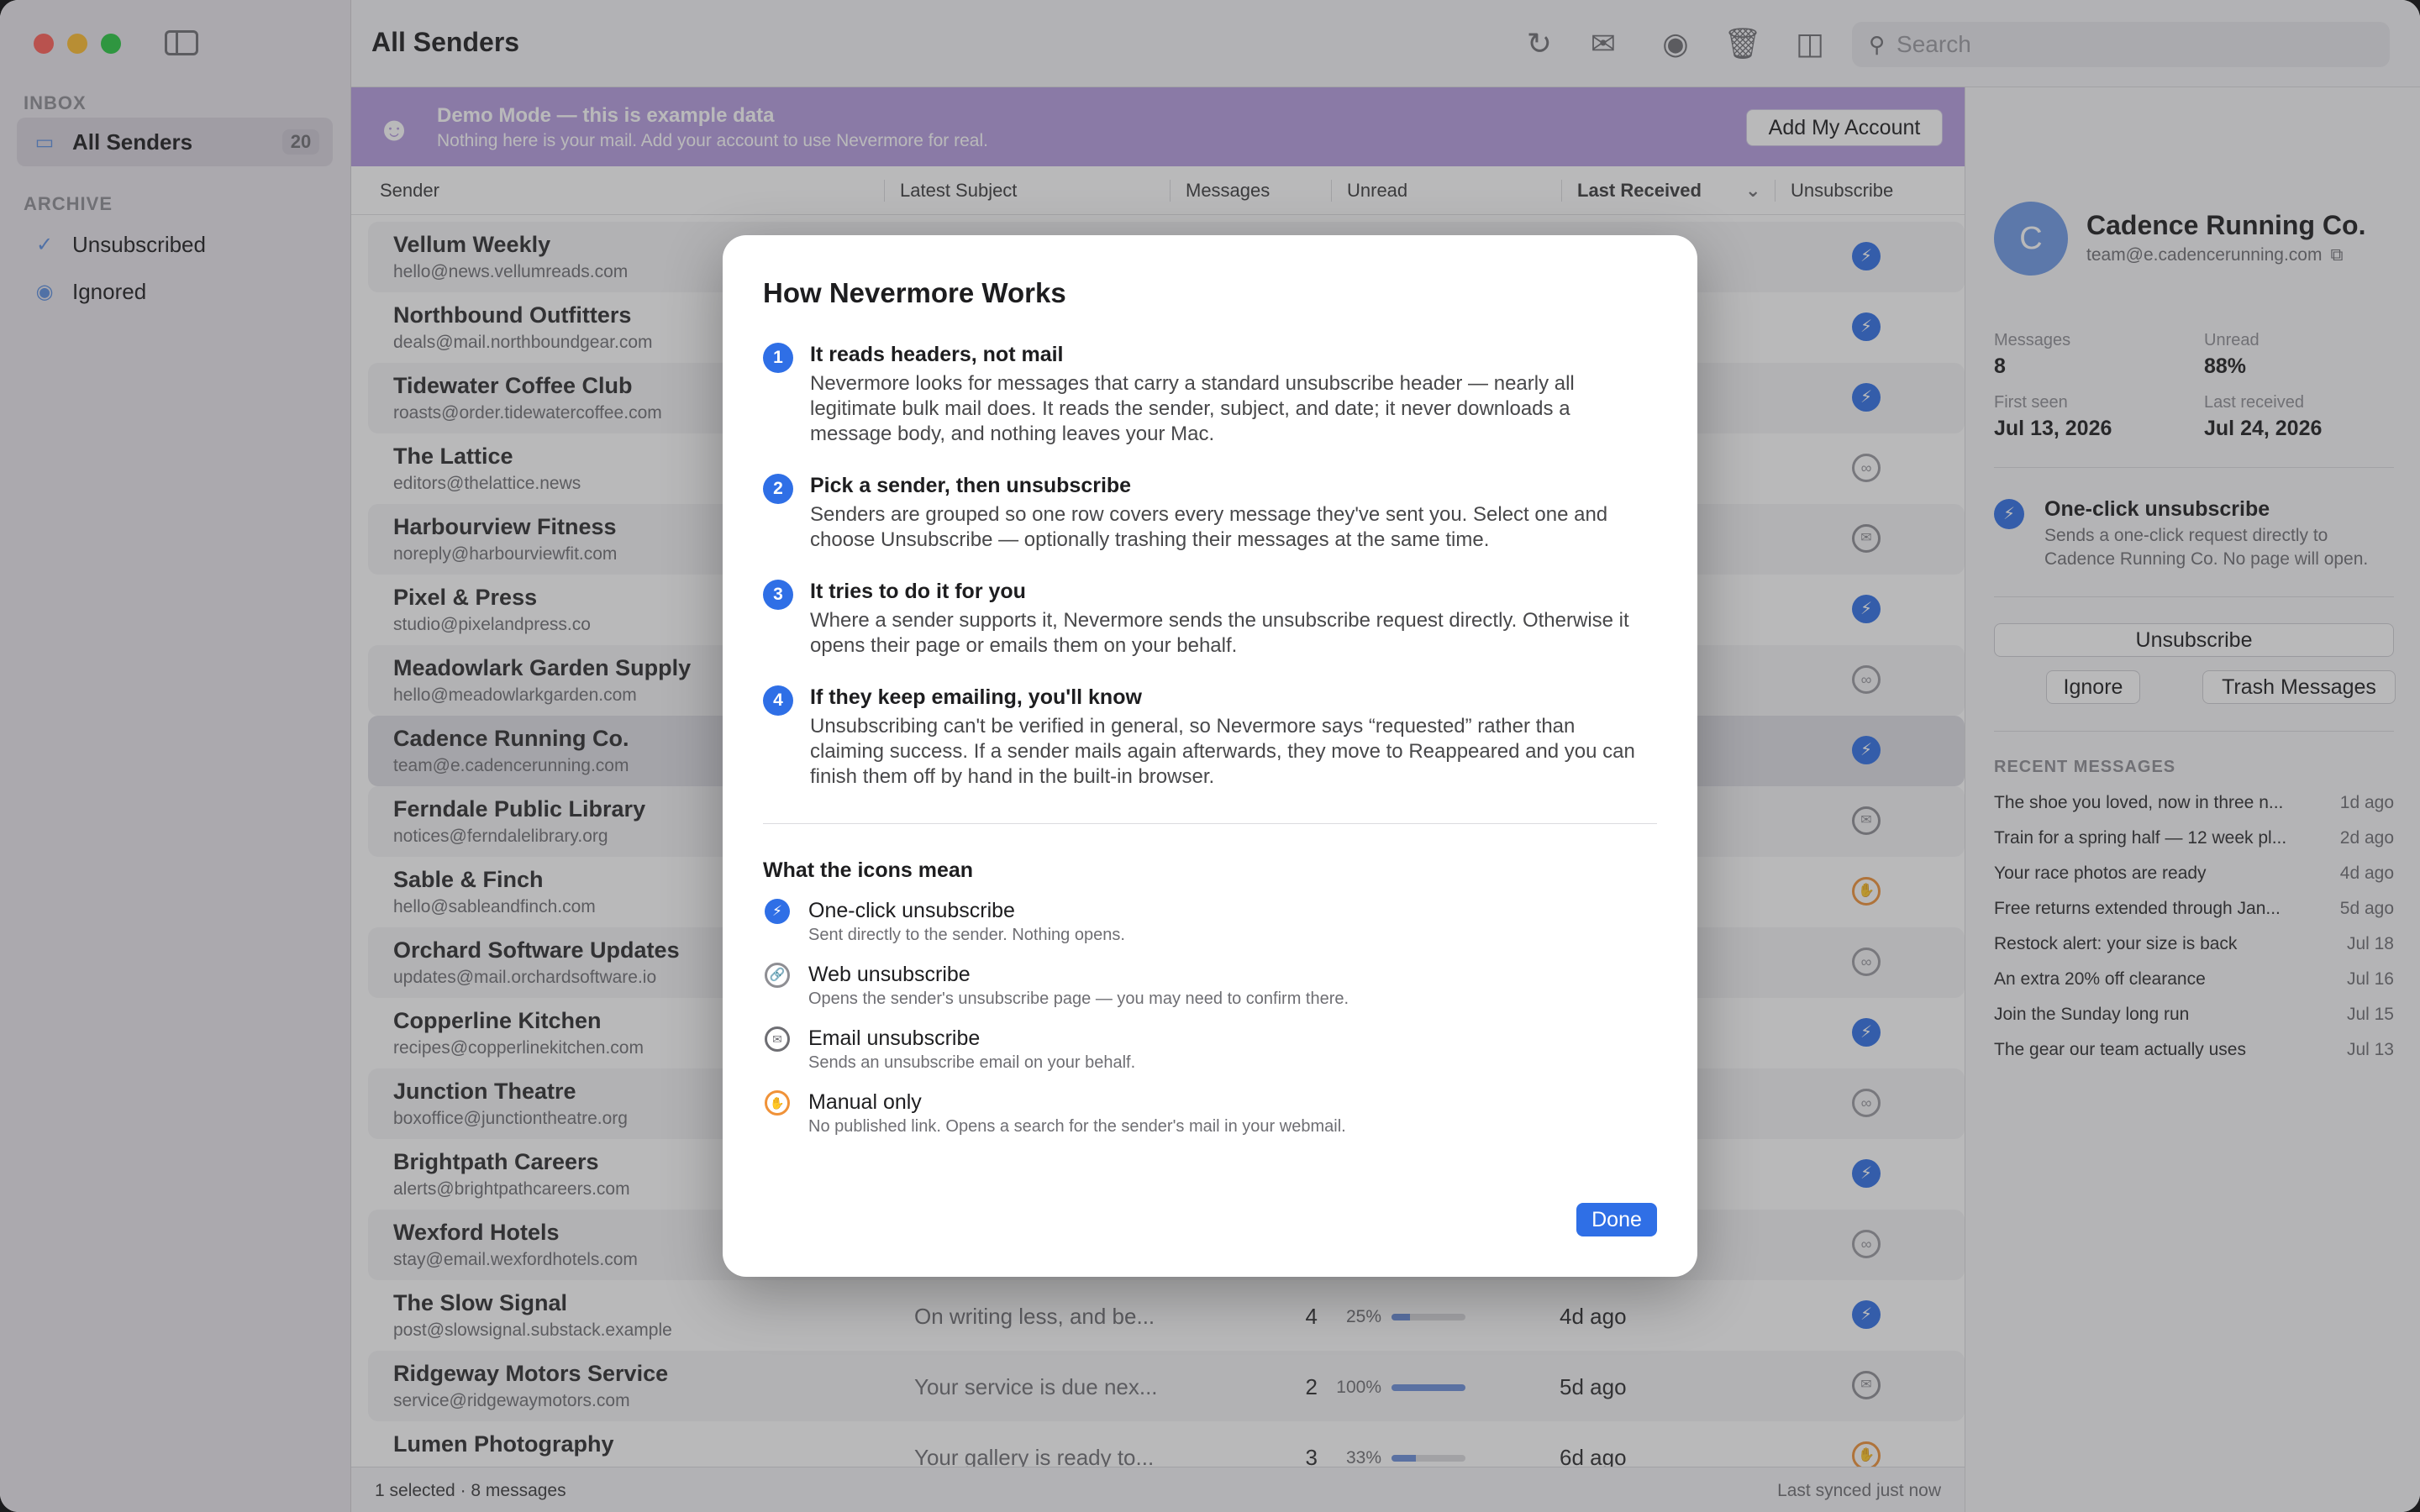 The height and width of the screenshot is (1512, 2420). Describe the element at coordinates (937, 354) in the screenshot. I see `step-title: It reads headers, not mail` at that location.